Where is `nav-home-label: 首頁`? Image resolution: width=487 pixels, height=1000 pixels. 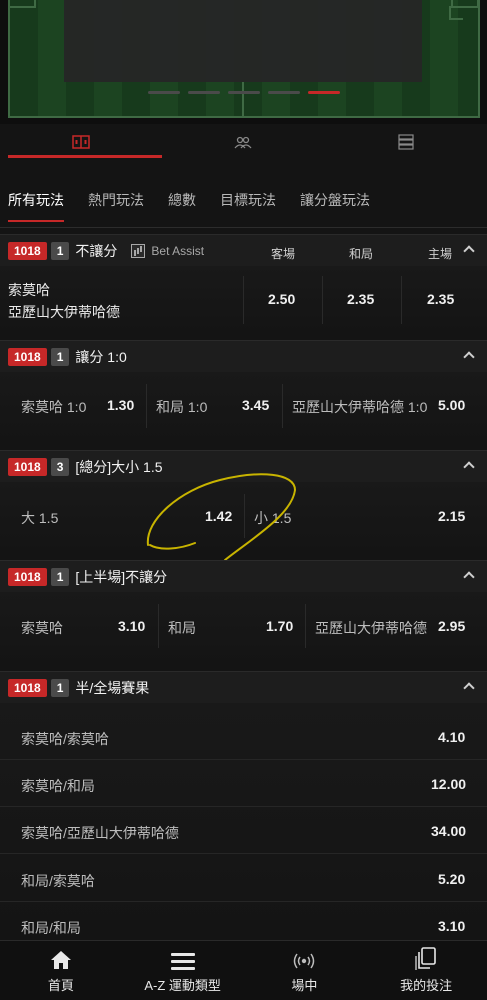
nav-home-label: 首頁 is located at coordinates (60, 985).